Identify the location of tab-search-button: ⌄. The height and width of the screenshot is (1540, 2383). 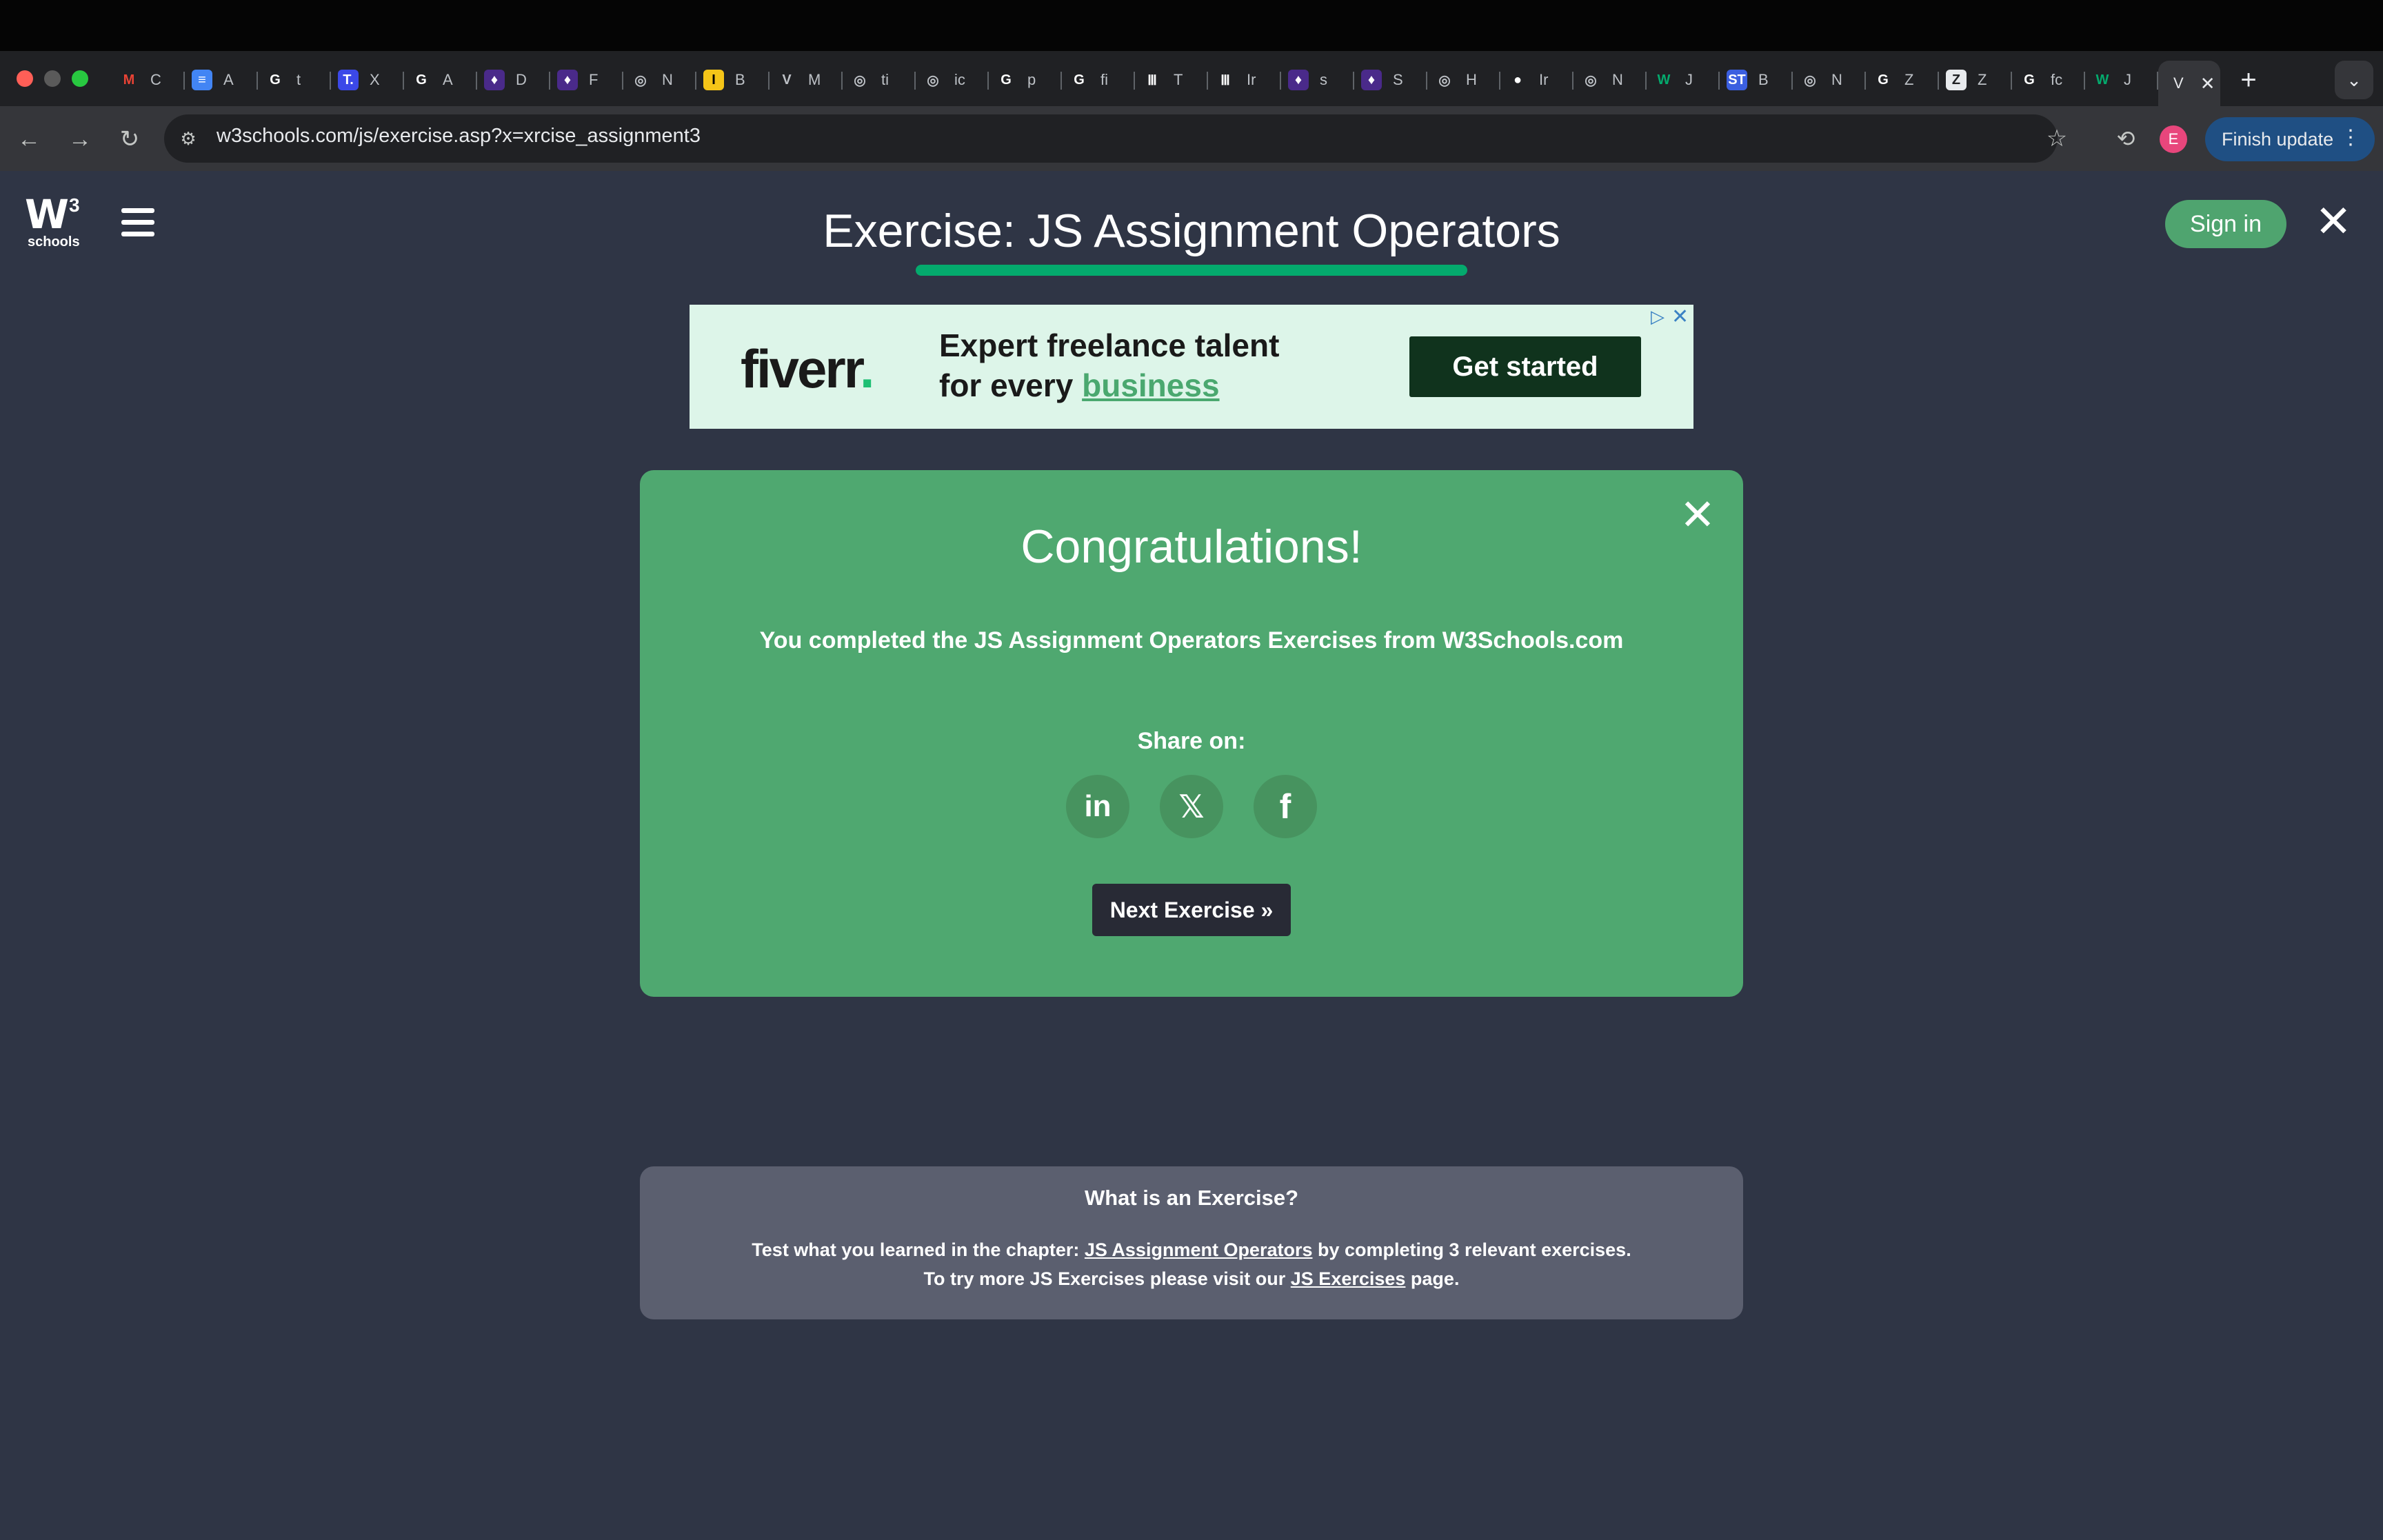
(2354, 80).